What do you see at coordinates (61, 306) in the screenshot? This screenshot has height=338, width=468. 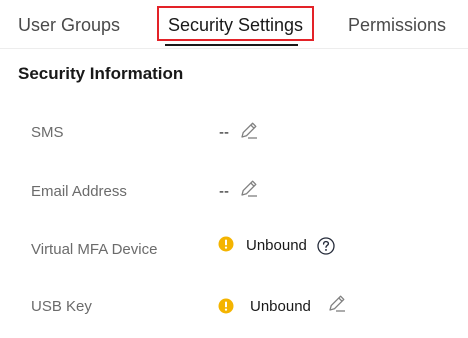 I see `usb-key-label: USB Key` at bounding box center [61, 306].